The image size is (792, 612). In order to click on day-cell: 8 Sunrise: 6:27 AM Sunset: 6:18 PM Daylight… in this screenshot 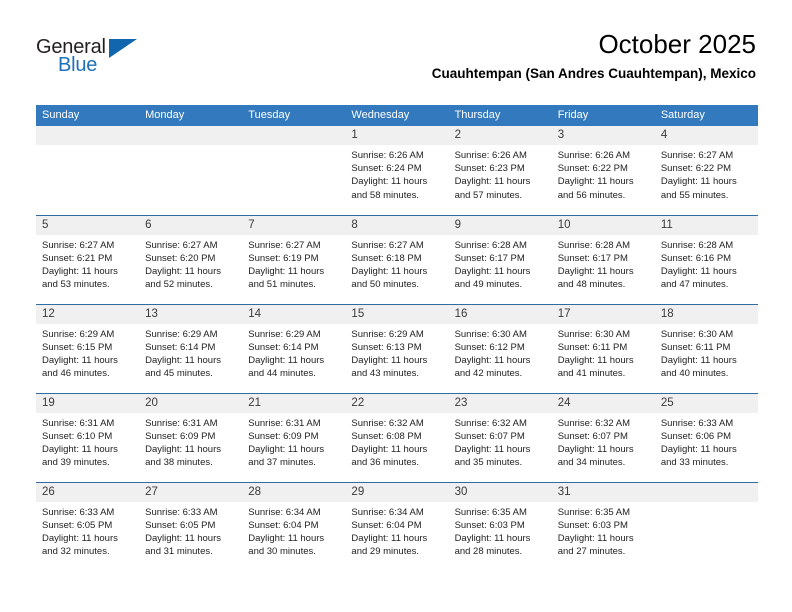, I will do `click(397, 259)`.